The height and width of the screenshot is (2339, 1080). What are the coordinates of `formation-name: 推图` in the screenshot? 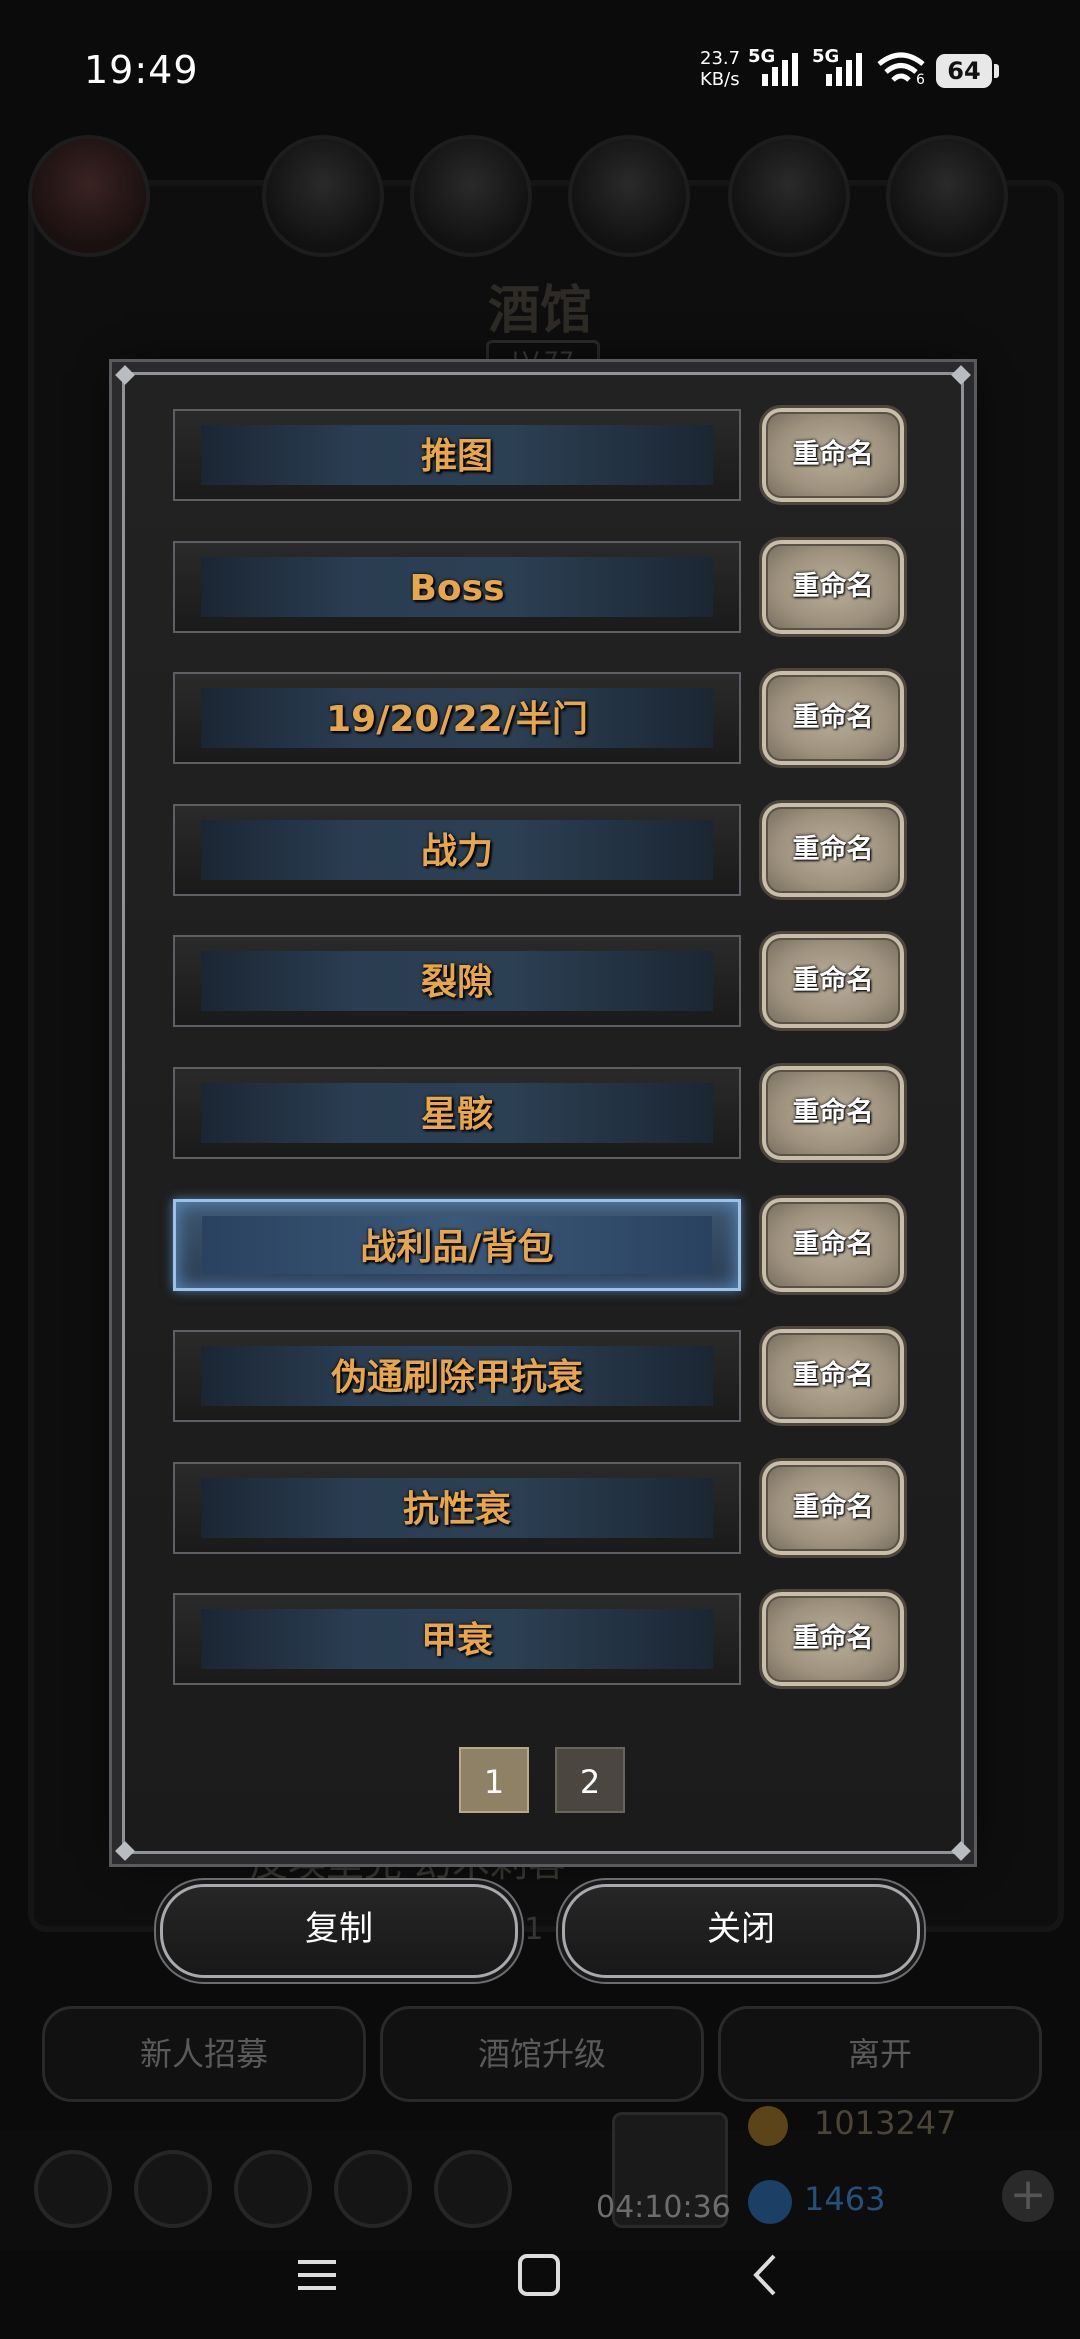 It's located at (457, 455).